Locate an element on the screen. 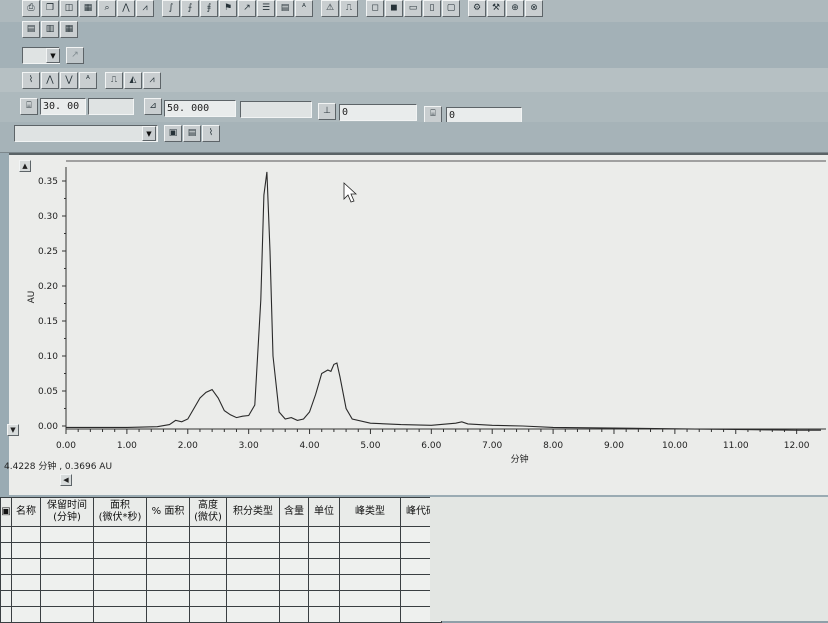  tool2-icon: ⚒ is located at coordinates (496, 8).